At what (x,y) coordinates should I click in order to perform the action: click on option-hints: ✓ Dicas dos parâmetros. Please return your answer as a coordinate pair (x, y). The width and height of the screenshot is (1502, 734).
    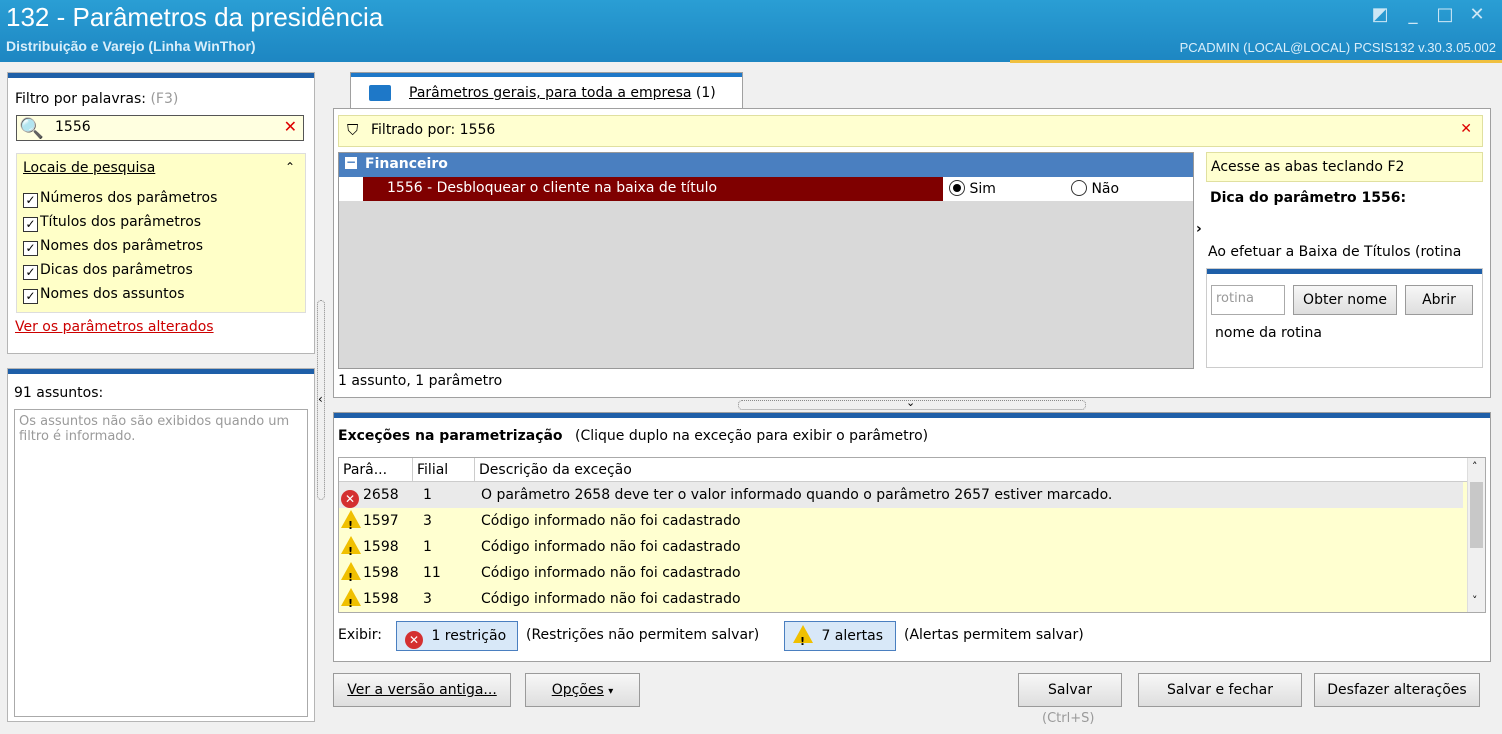
    Looking at the image, I should click on (108, 271).